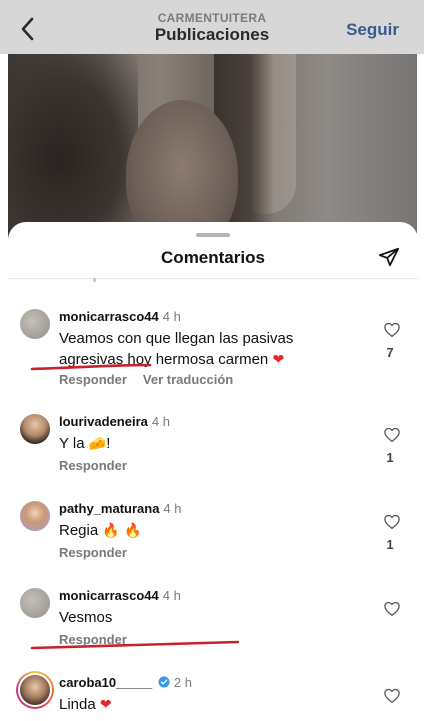 The image size is (424, 721). I want to click on see-translation-button: Ver traducción, so click(188, 379).